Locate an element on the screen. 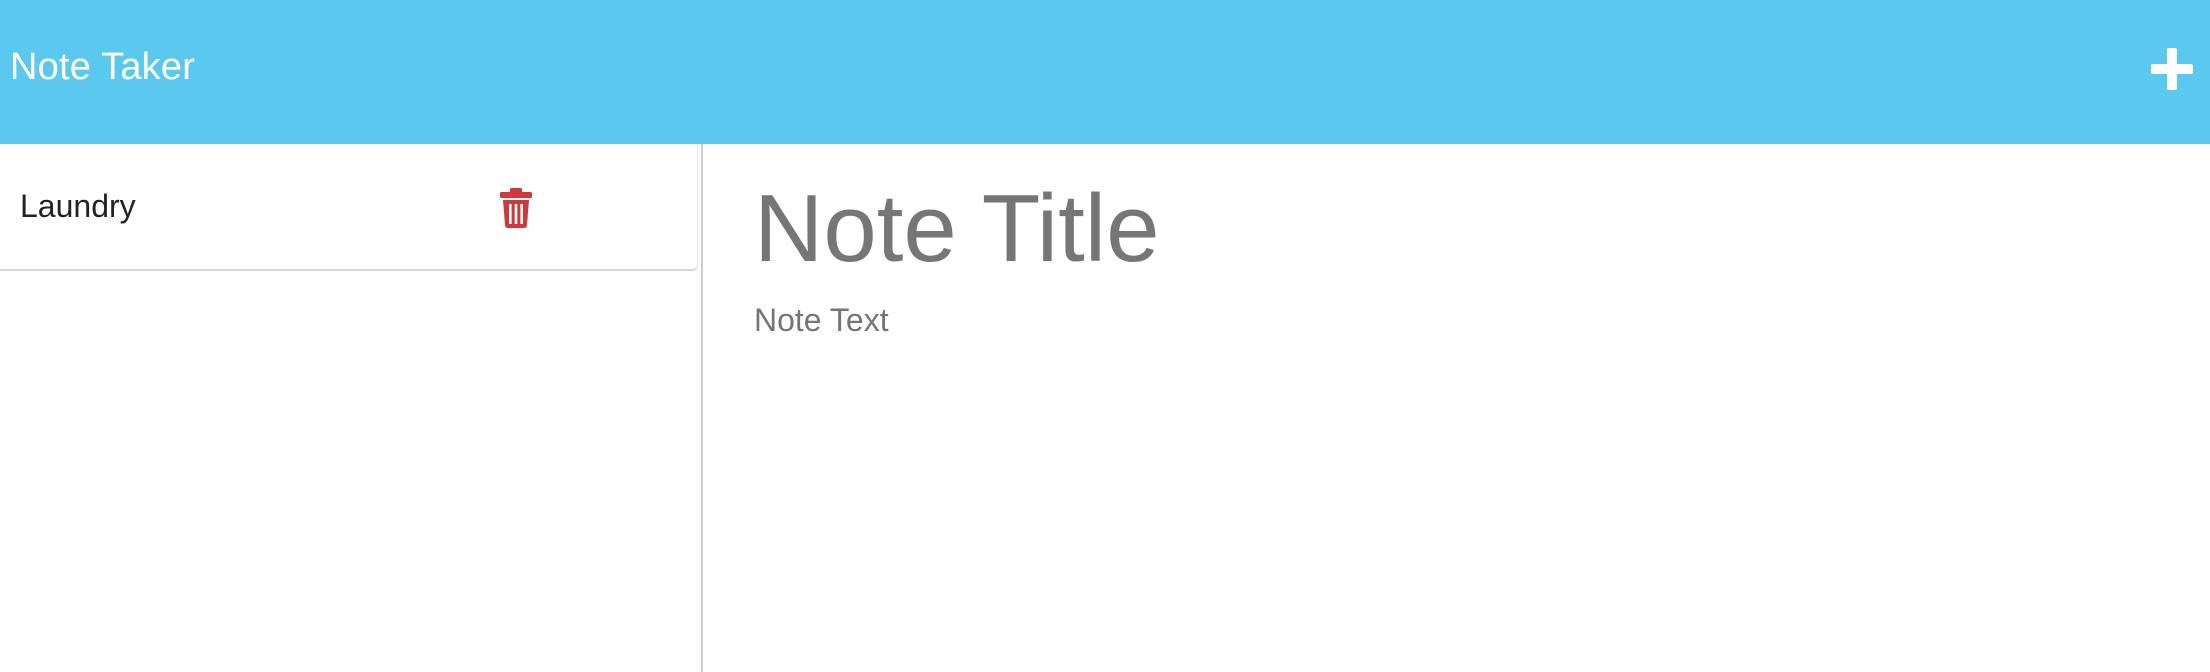 This screenshot has height=672, width=2210. brand-link: Note Taker is located at coordinates (102, 67).